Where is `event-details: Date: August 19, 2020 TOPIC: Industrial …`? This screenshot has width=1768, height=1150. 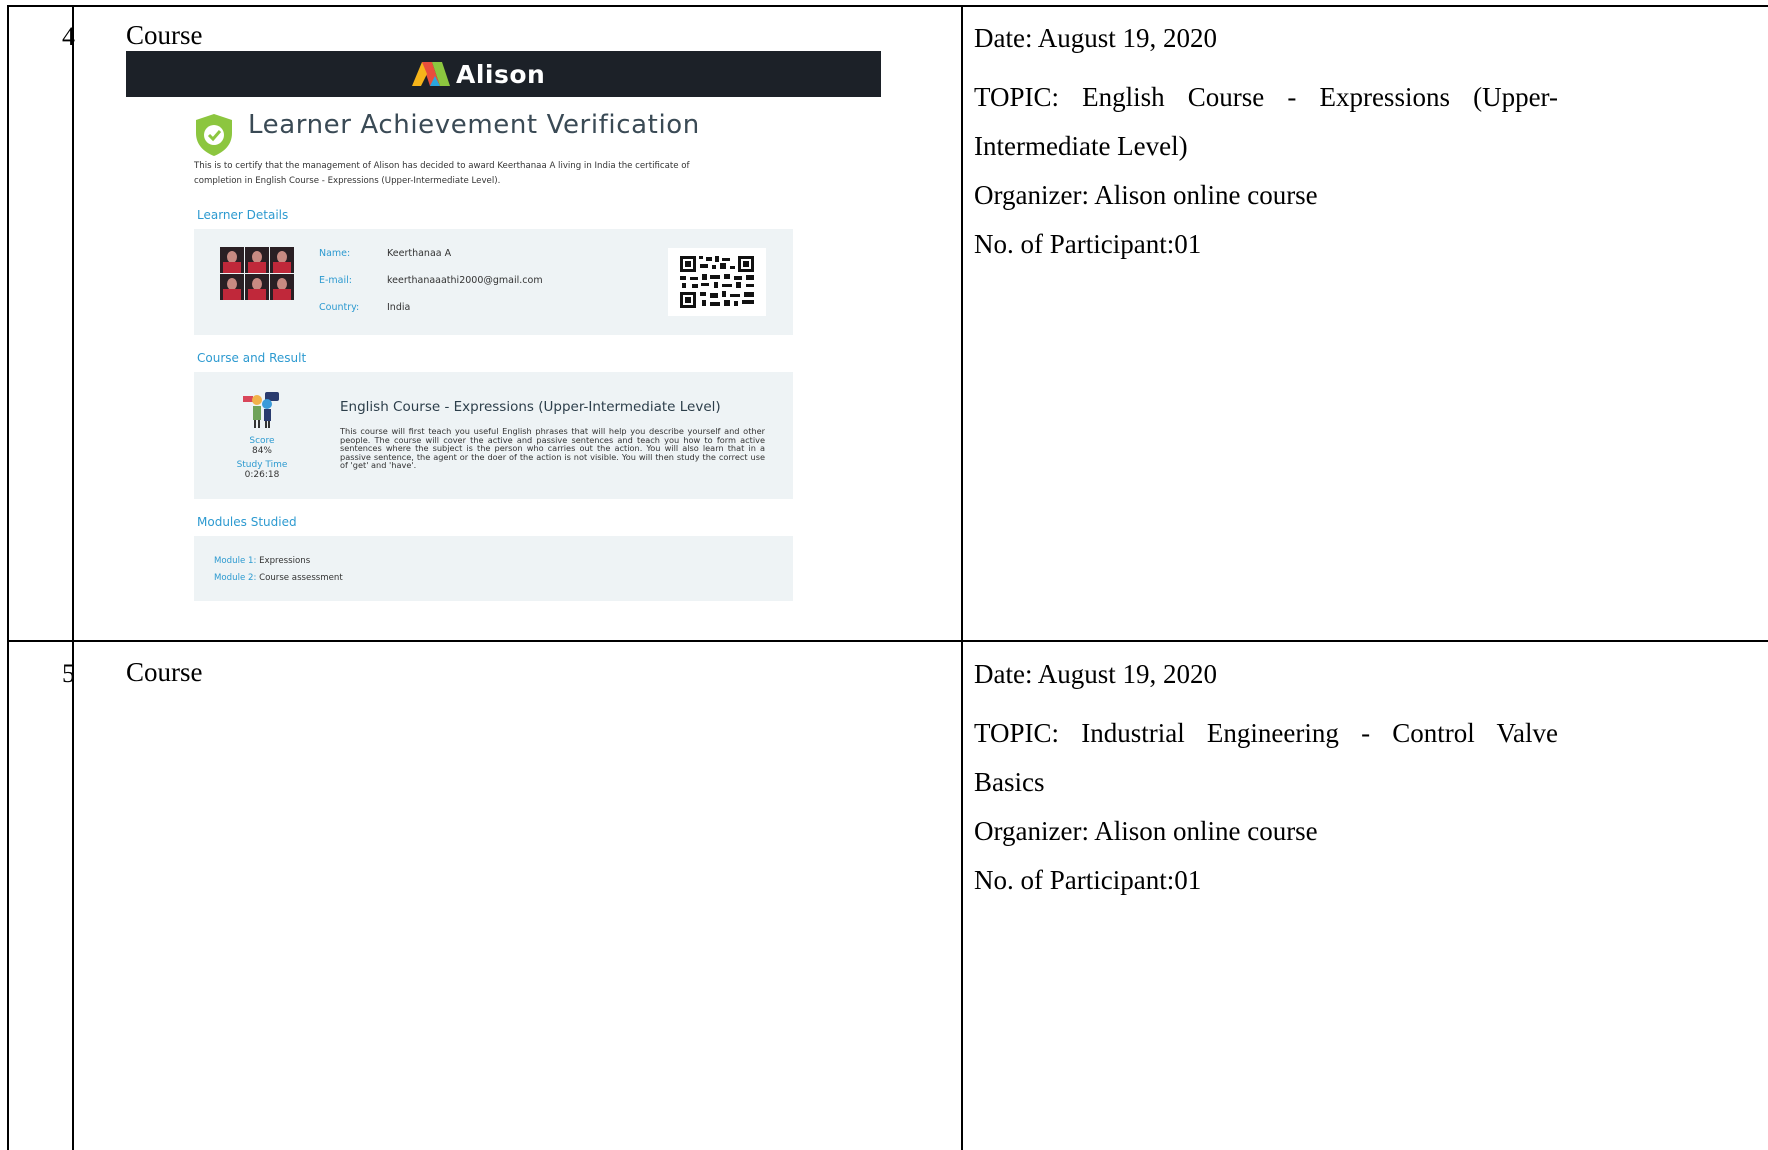 event-details: Date: August 19, 2020 TOPIC: Industrial … is located at coordinates (1266, 777).